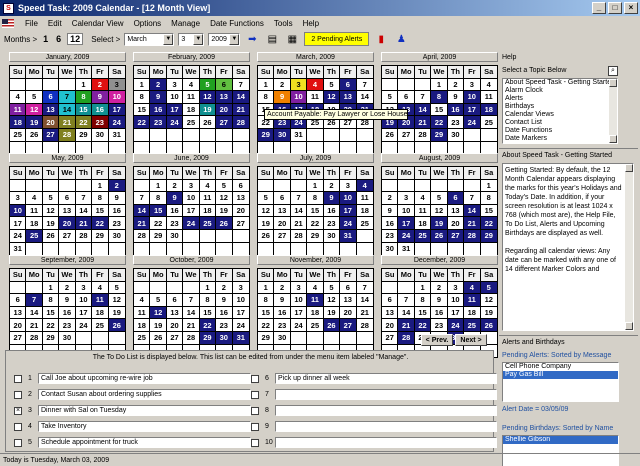 The width and height of the screenshot is (640, 466). Describe the element at coordinates (560, 91) in the screenshot. I see `list-item: Alarm Clock` at that location.